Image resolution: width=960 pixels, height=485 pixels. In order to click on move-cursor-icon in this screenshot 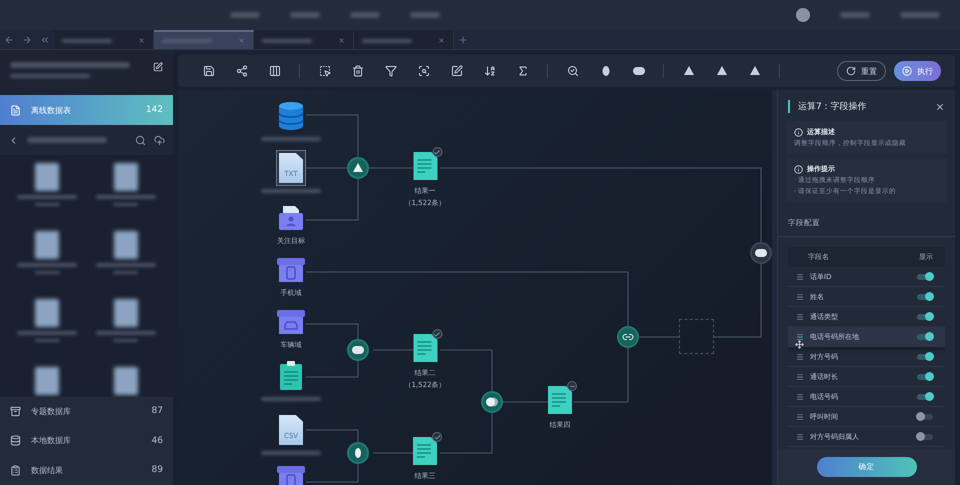, I will do `click(799, 344)`.